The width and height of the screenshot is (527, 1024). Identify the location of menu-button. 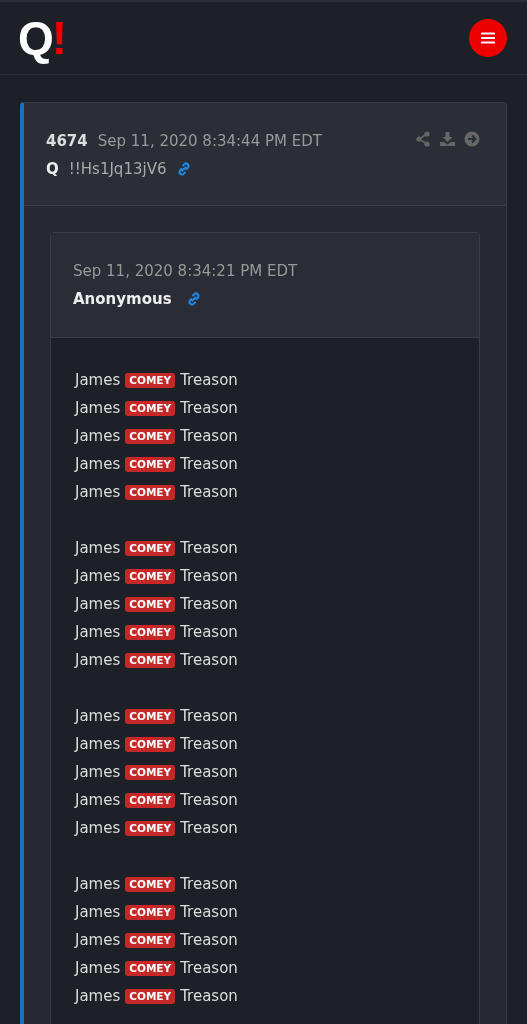
(488, 38).